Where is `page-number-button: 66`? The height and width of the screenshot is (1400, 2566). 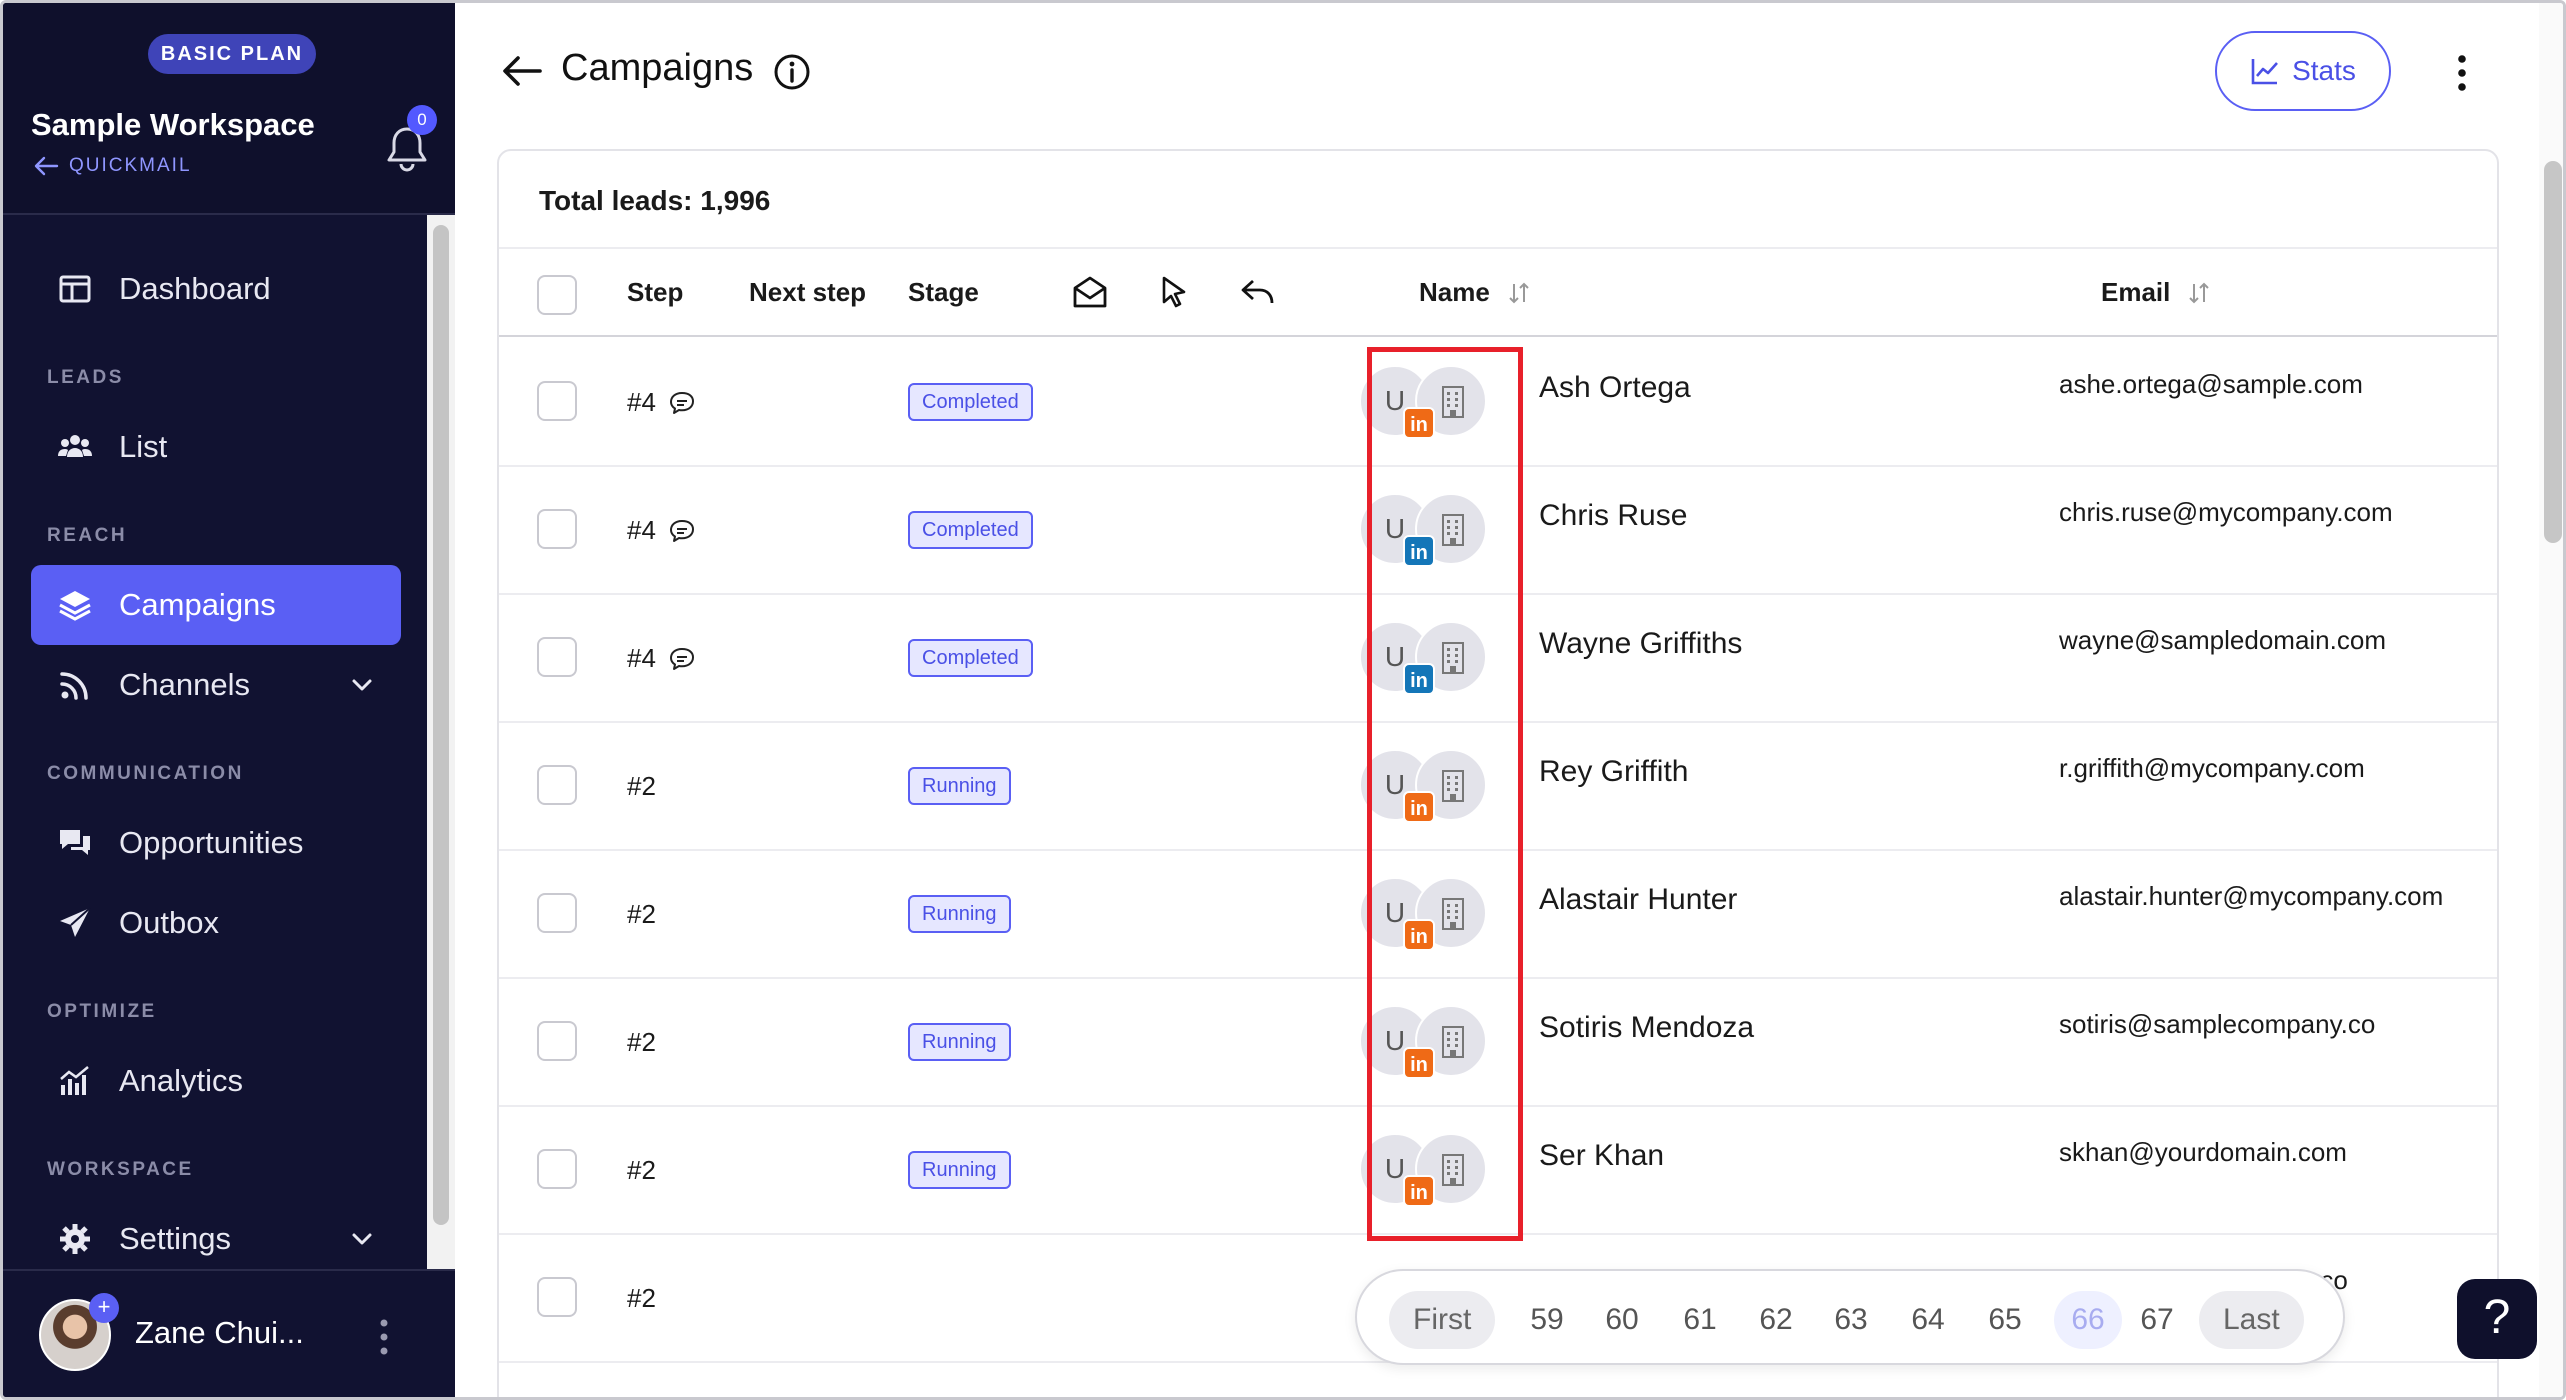
page-number-button: 66 is located at coordinates (2088, 1320).